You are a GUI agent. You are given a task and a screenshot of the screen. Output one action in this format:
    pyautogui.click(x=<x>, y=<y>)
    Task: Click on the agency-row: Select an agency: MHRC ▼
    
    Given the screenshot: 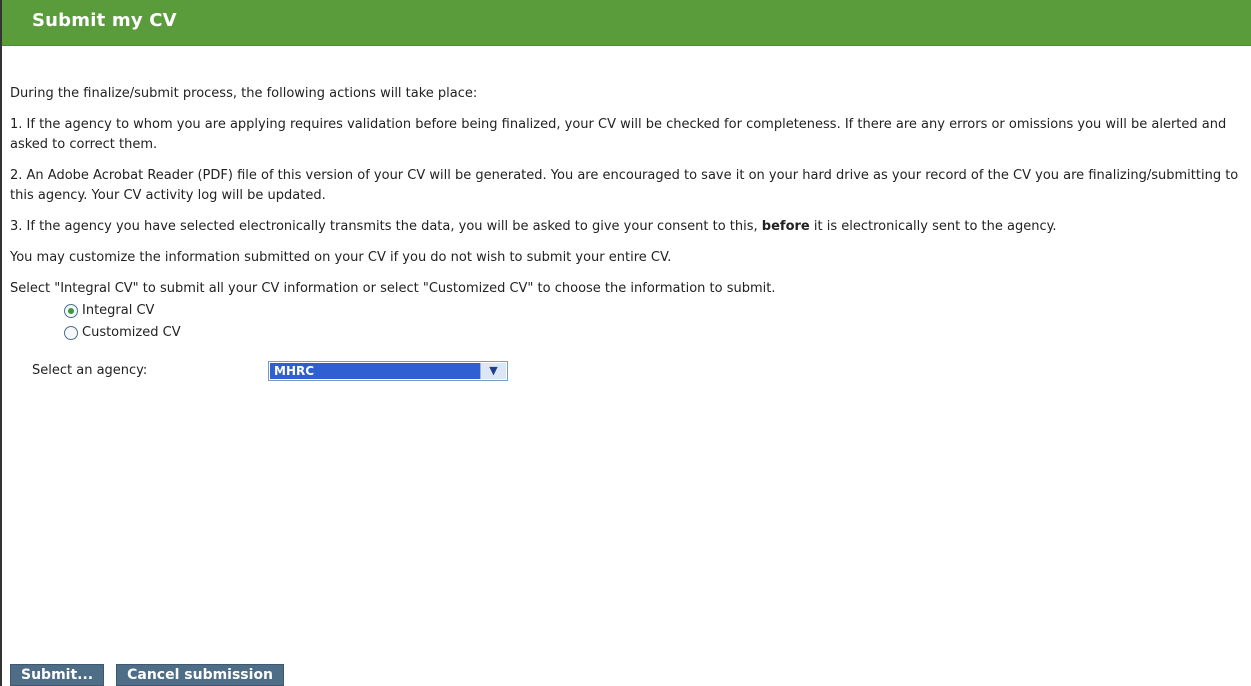 What is the action you would take?
    pyautogui.click(x=641, y=371)
    